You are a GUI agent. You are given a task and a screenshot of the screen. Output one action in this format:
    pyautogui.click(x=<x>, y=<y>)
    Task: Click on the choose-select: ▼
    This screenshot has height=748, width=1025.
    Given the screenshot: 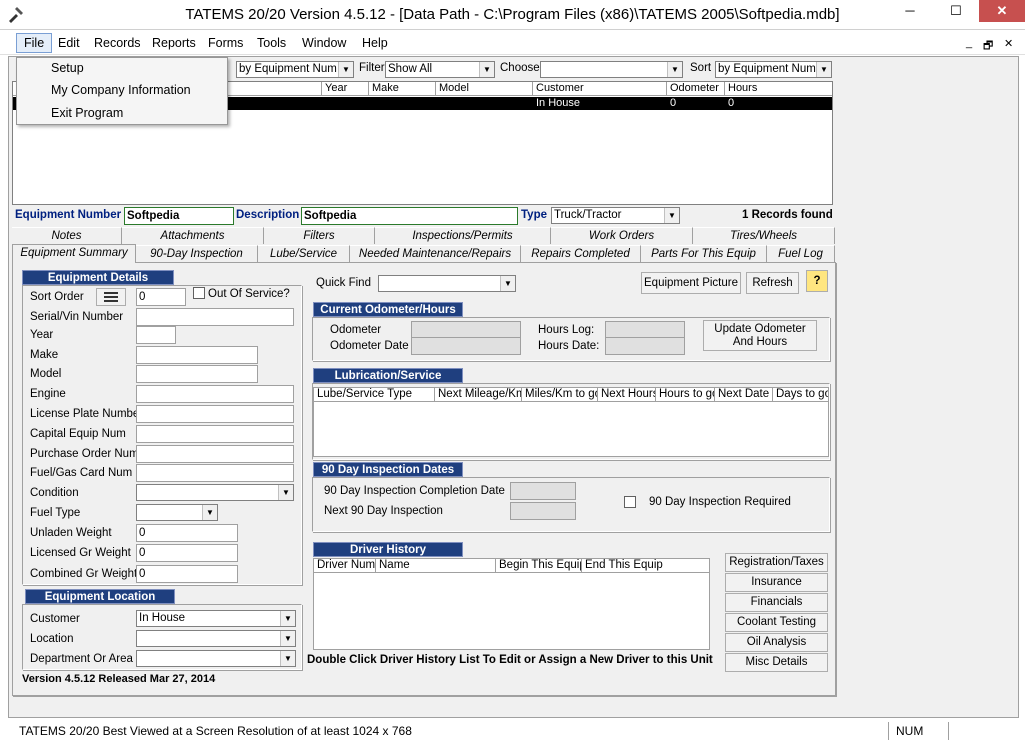 What is the action you would take?
    pyautogui.click(x=611, y=69)
    